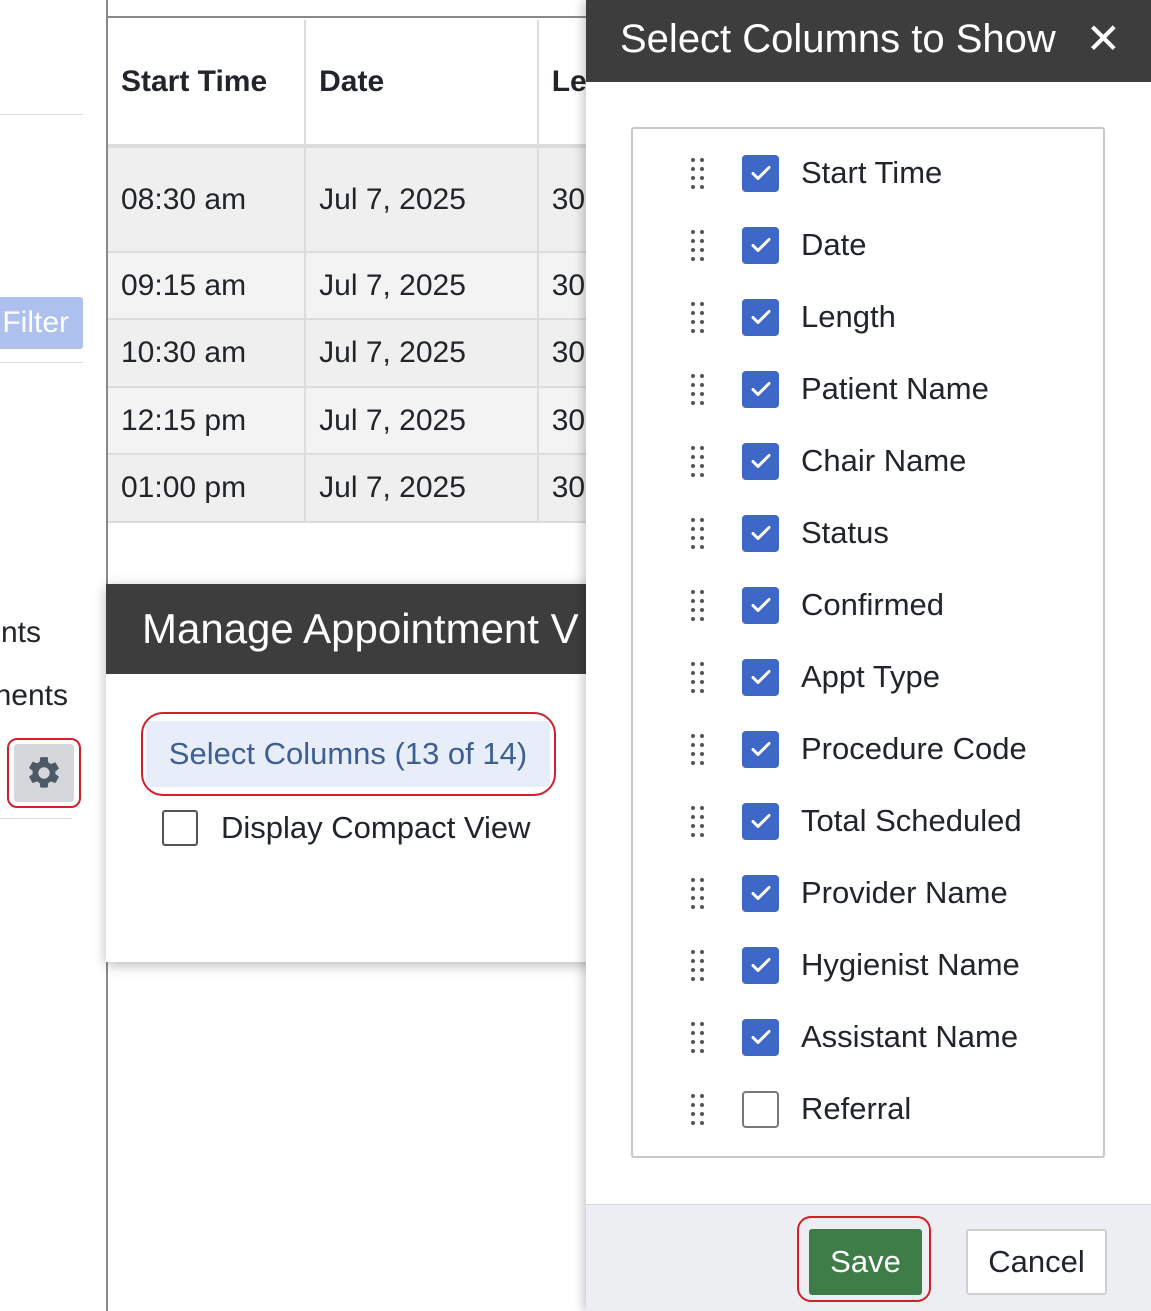 Image resolution: width=1151 pixels, height=1311 pixels. What do you see at coordinates (911, 820) in the screenshot?
I see `column-option-label: Total Scheduled` at bounding box center [911, 820].